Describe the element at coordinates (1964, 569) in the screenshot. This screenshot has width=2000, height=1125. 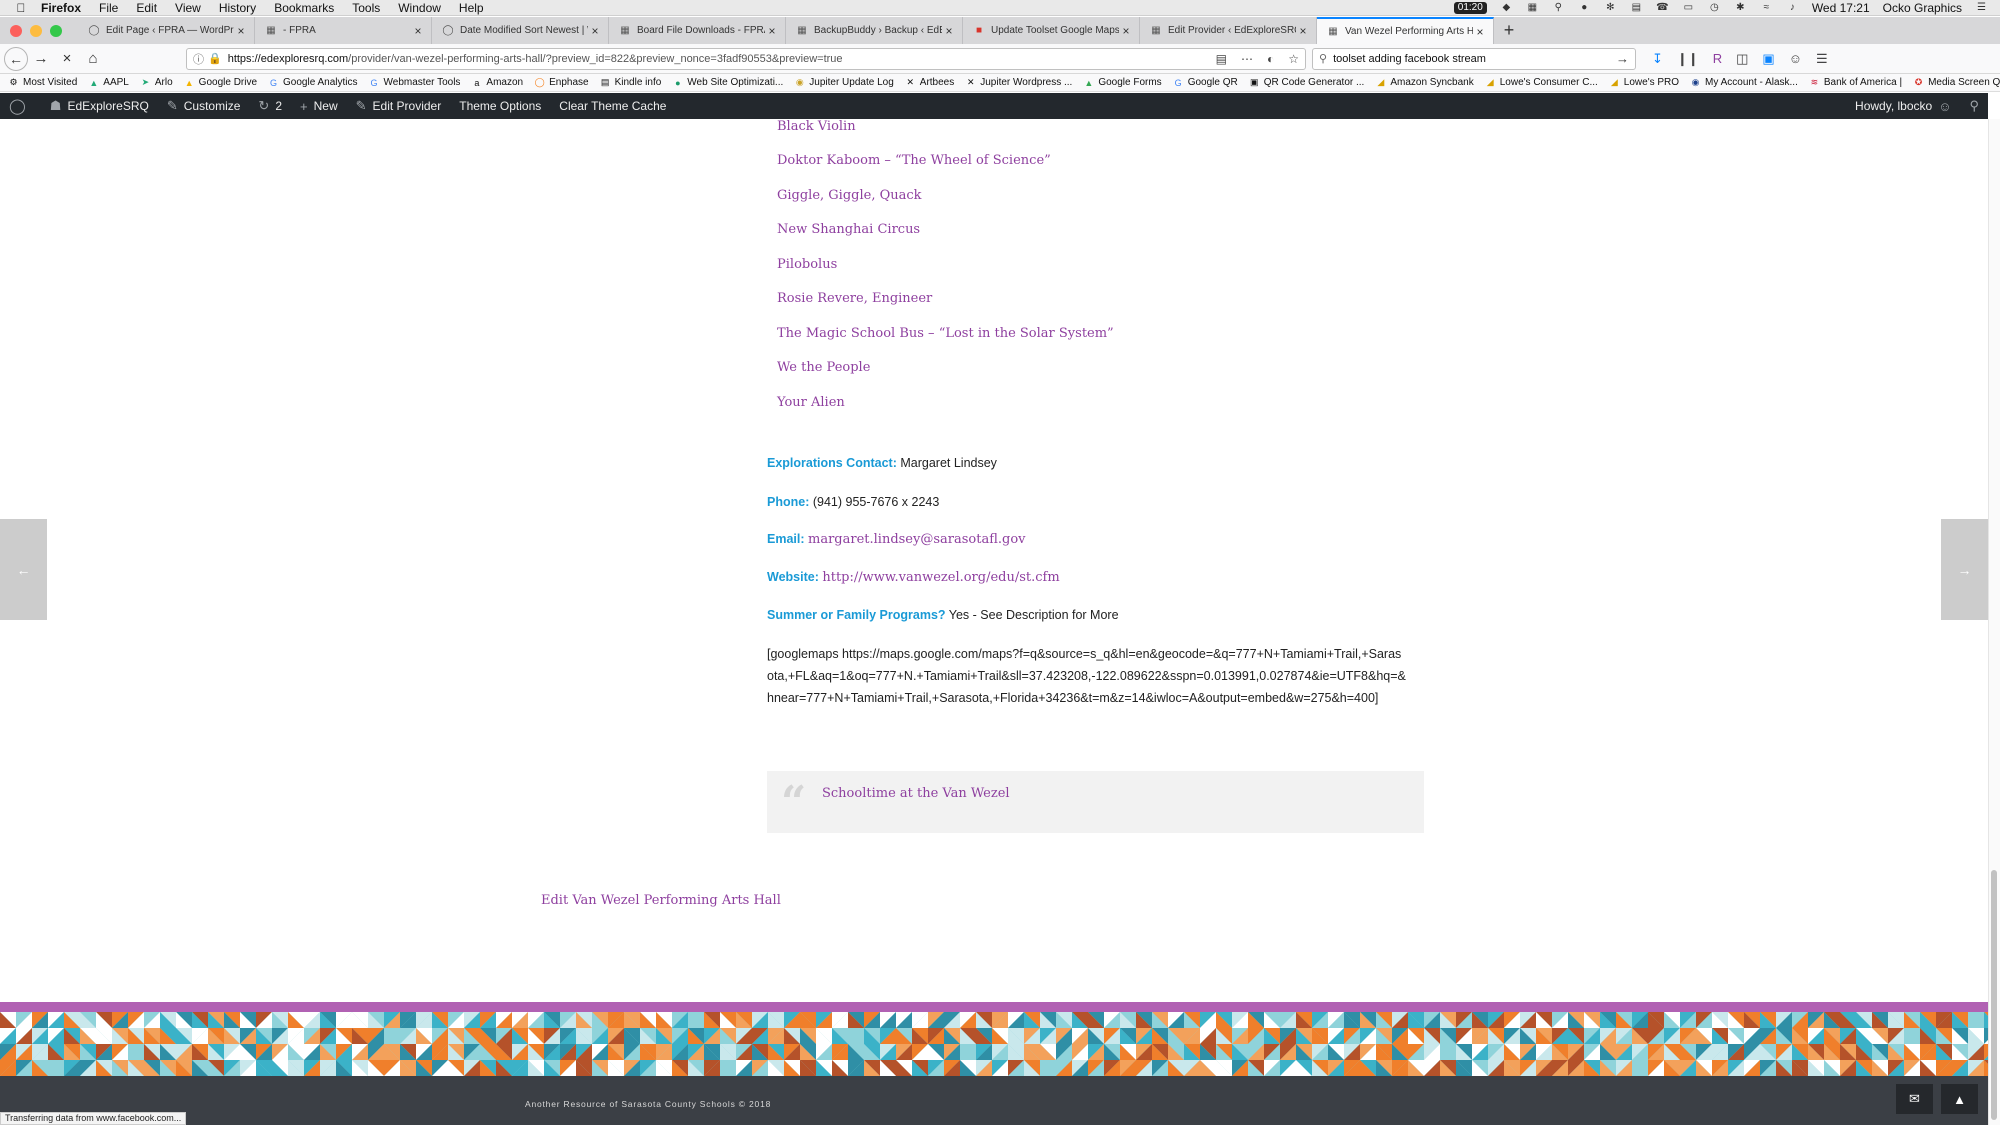
I see `next-post-arrow: →` at that location.